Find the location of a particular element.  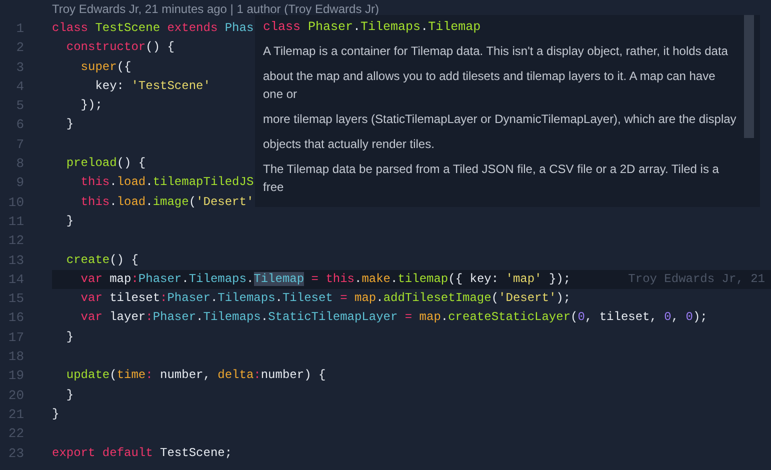

doc-paragraph: more tilemap layers (StaticTilemapLayer or DynamicTilemapLayer), which are the display is located at coordinates (500, 119).